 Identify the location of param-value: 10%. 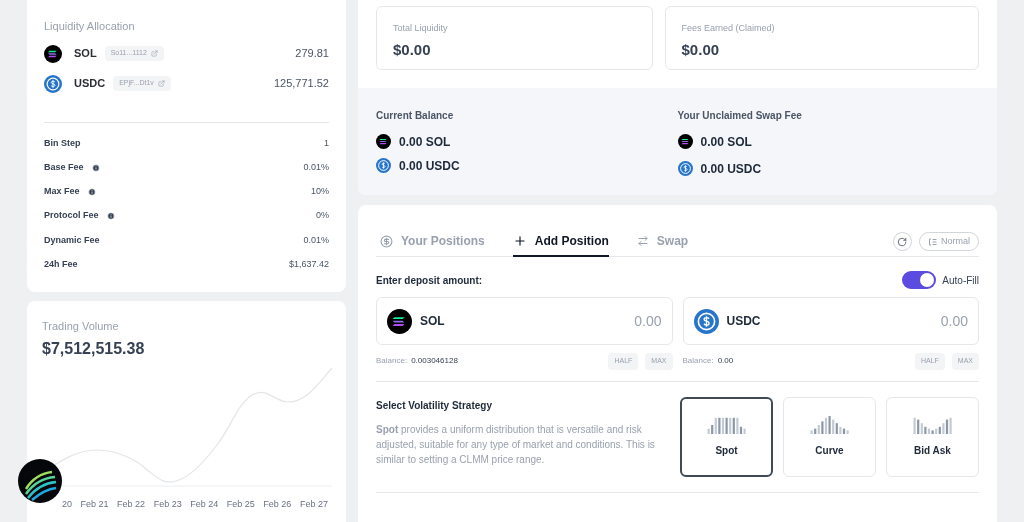
(320, 192).